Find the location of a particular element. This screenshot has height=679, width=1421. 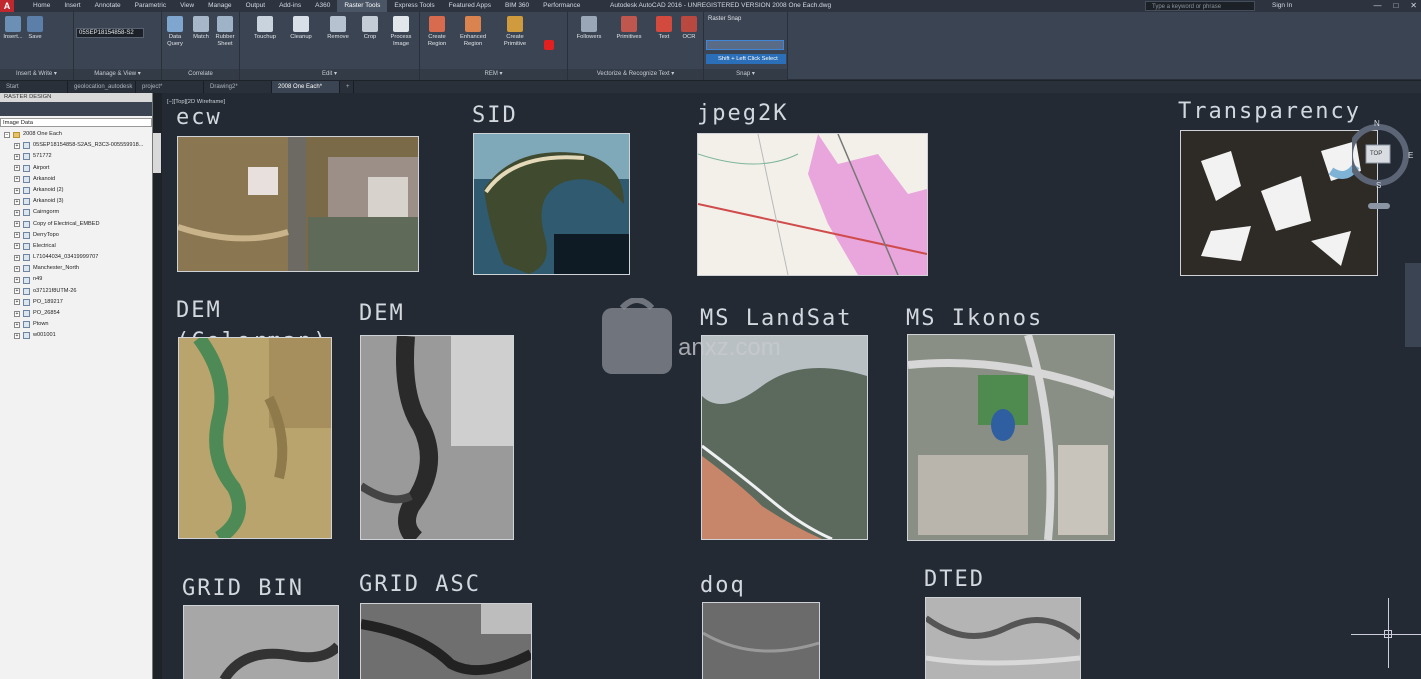

image-transparency is located at coordinates (1279, 203).